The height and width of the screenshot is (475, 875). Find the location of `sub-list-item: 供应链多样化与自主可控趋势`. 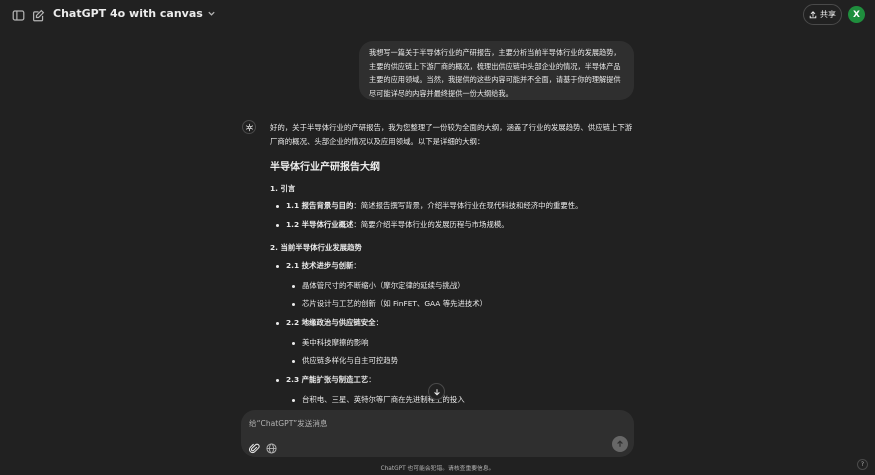

sub-list-item: 供应链多样化与自主可控趋势 is located at coordinates (345, 360).